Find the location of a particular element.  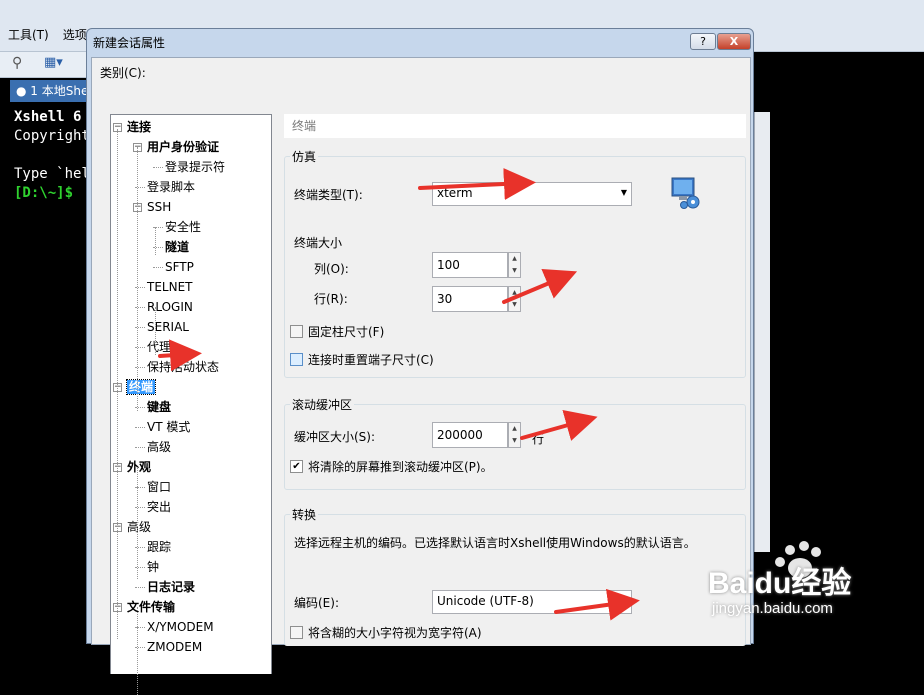

tree-item: 突出 is located at coordinates (159, 507).